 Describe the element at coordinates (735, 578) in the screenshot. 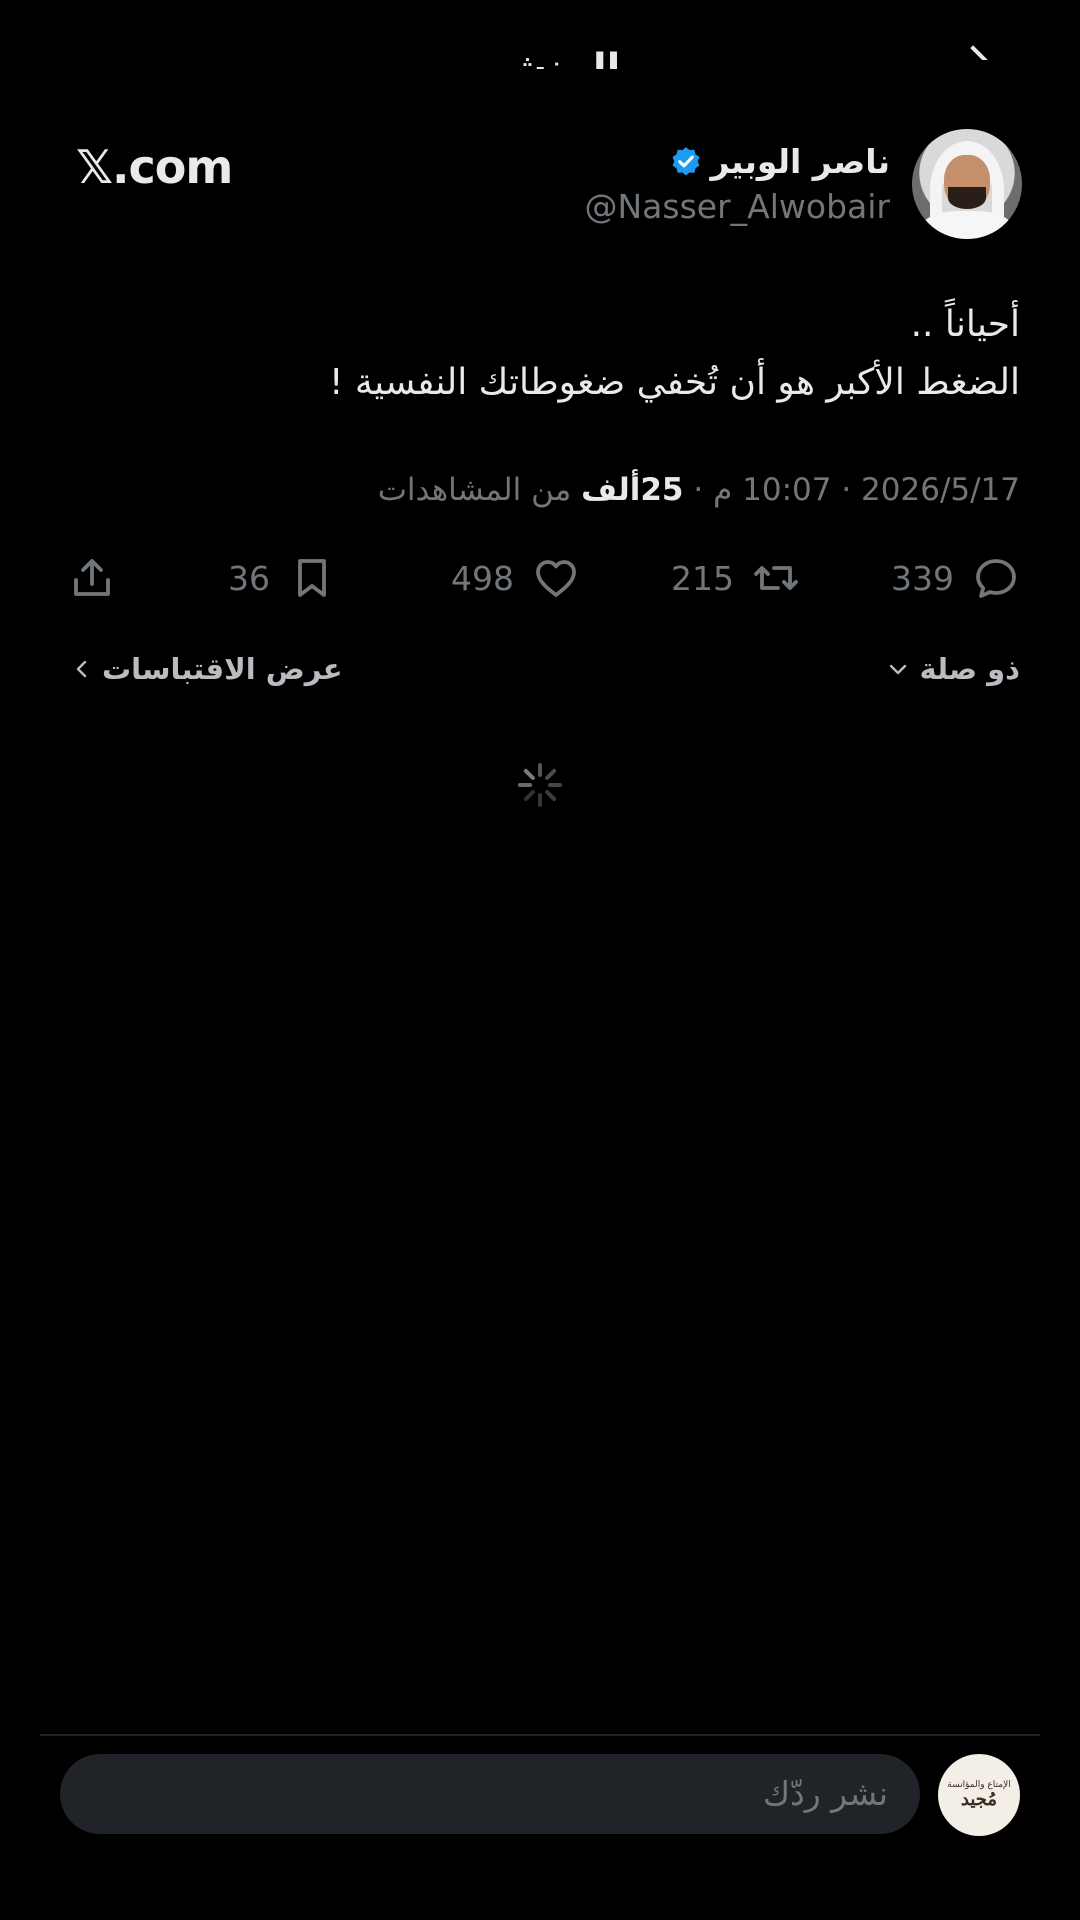

I see `repost-button: 215` at that location.